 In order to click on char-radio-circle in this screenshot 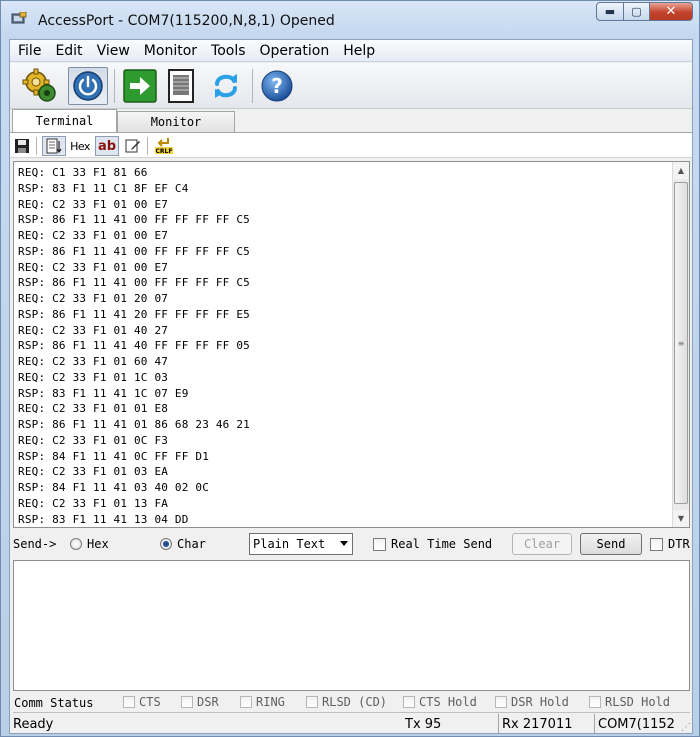, I will do `click(166, 544)`.